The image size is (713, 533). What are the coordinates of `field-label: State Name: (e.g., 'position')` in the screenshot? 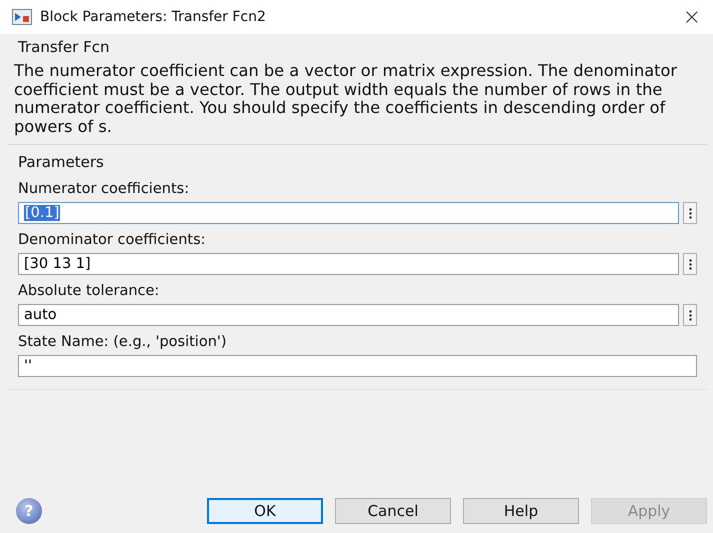 It's located at (123, 342).